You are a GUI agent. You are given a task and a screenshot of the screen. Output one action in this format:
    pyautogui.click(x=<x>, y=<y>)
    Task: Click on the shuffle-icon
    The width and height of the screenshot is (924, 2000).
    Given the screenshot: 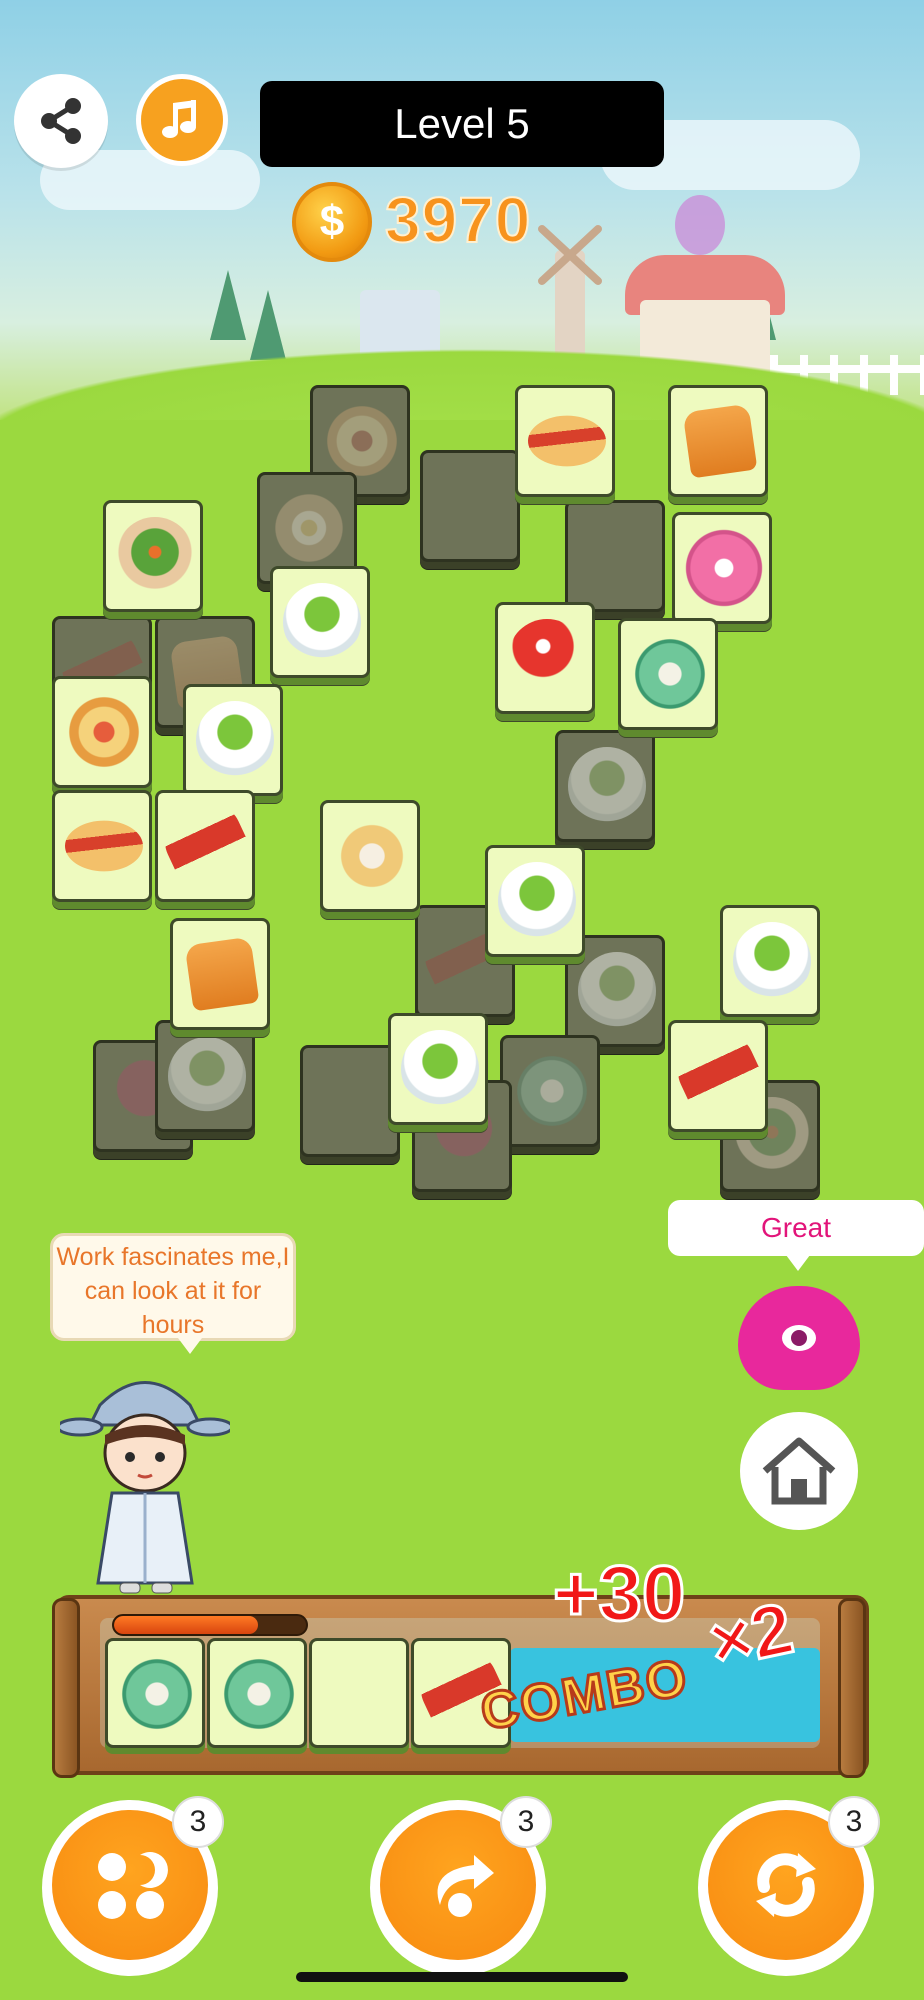 What is the action you would take?
    pyautogui.click(x=133, y=1885)
    